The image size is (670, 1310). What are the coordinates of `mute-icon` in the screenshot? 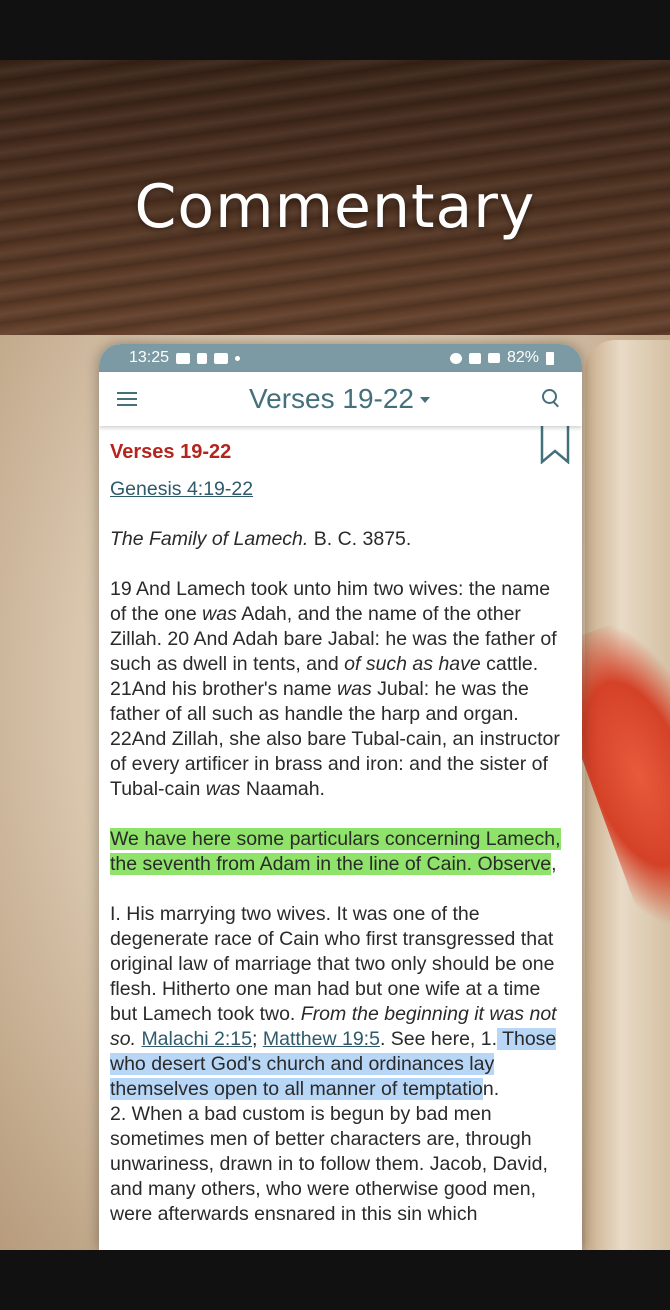 It's located at (474, 358).